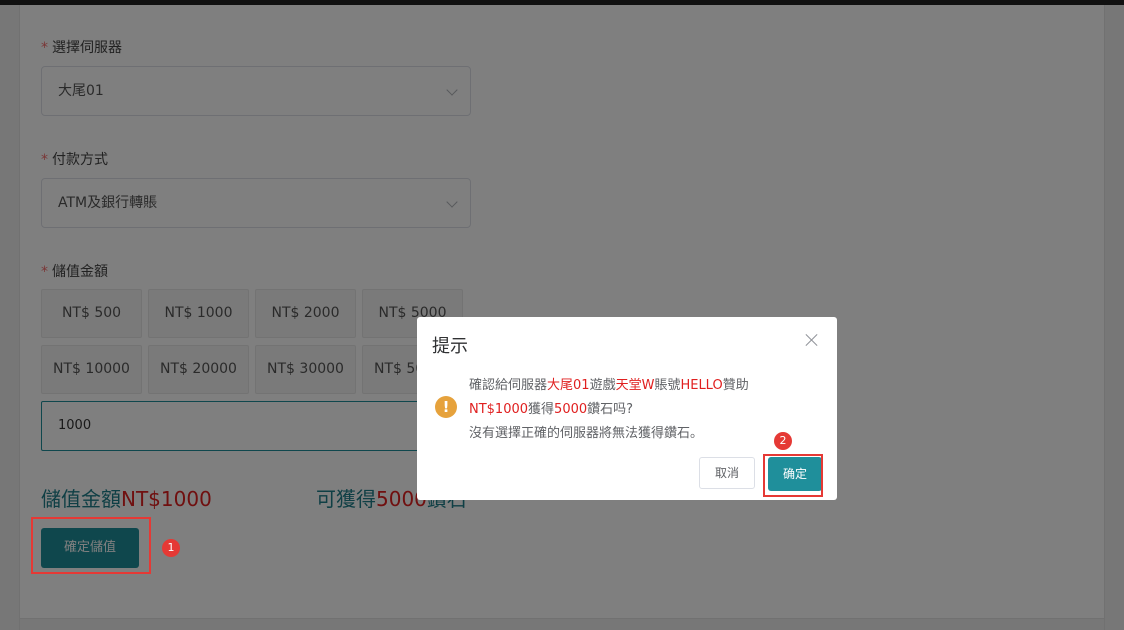  What do you see at coordinates (735, 385) in the screenshot?
I see `msg-text: 贊助` at bounding box center [735, 385].